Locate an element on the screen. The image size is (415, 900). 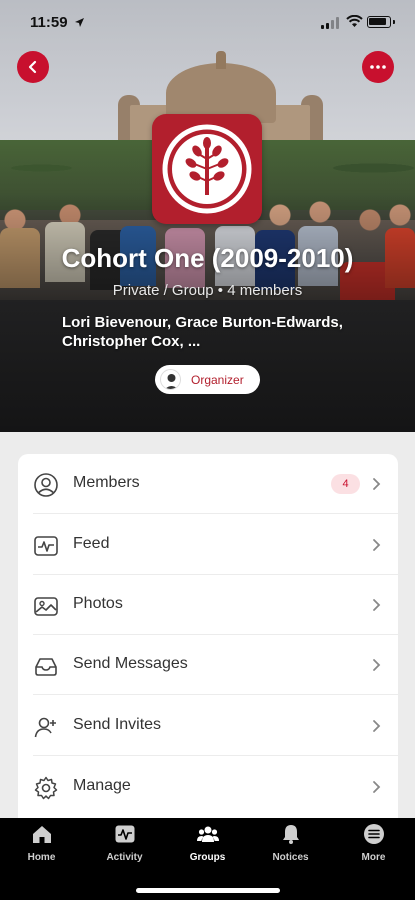
tab-label: Notices is located at coordinates (290, 857).